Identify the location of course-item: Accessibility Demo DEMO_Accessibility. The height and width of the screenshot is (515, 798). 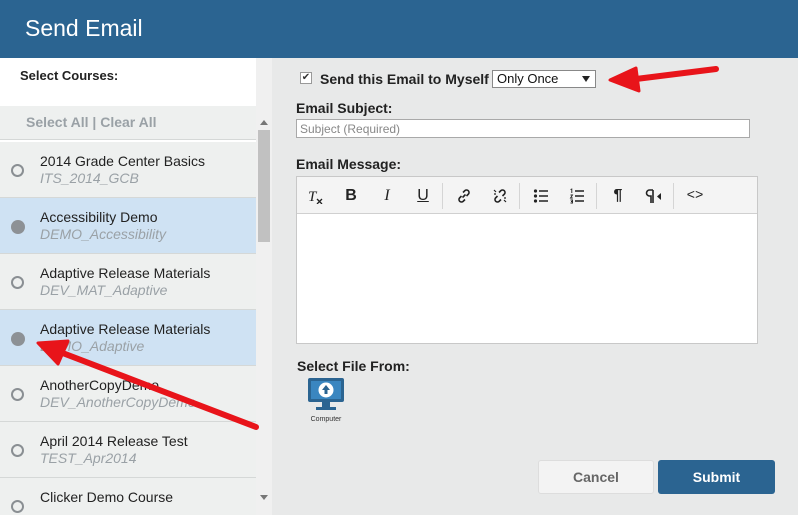
(128, 226).